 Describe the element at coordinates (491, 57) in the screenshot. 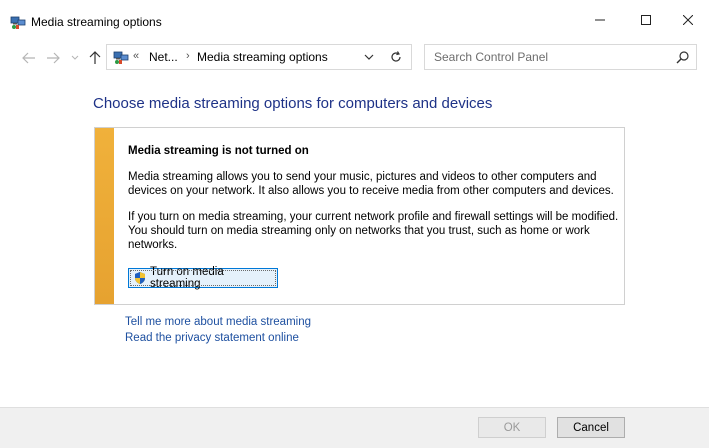

I see `search-placeholder: Search Control Panel` at that location.